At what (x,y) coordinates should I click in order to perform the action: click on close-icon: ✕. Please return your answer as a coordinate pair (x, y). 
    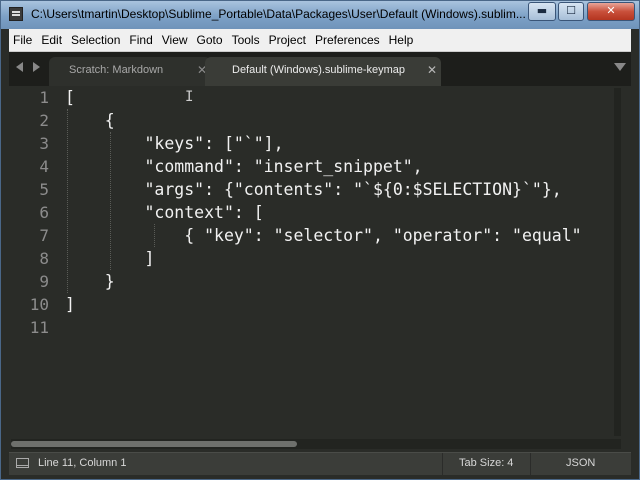
    Looking at the image, I should click on (432, 70).